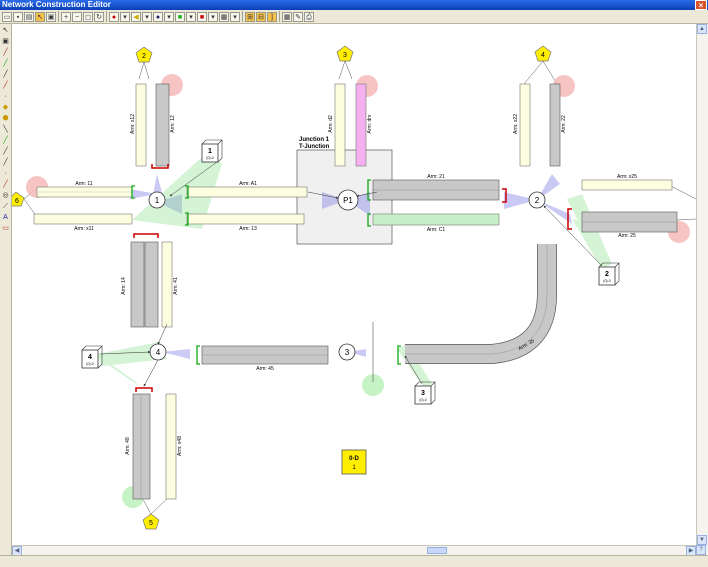 The image size is (708, 567). Describe the element at coordinates (165, 125) in the screenshot. I see `arm-12: Arm: 12` at that location.